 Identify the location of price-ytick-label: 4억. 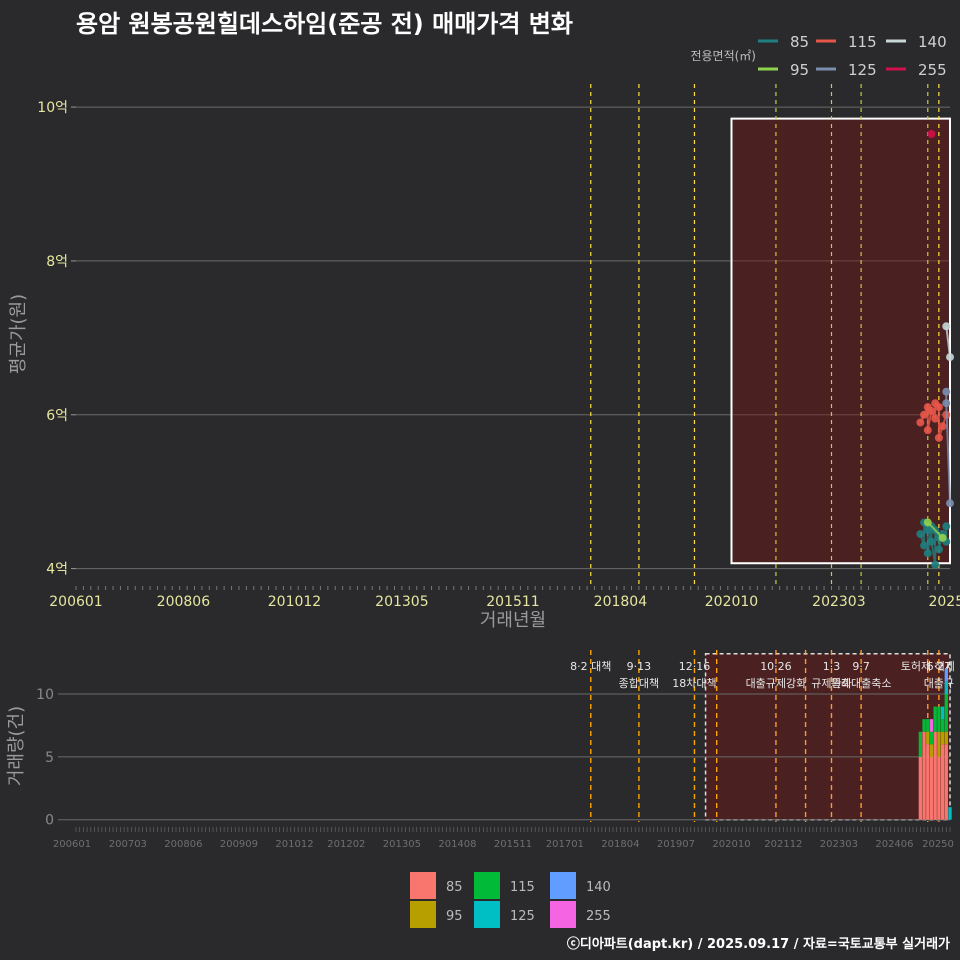
(57, 570).